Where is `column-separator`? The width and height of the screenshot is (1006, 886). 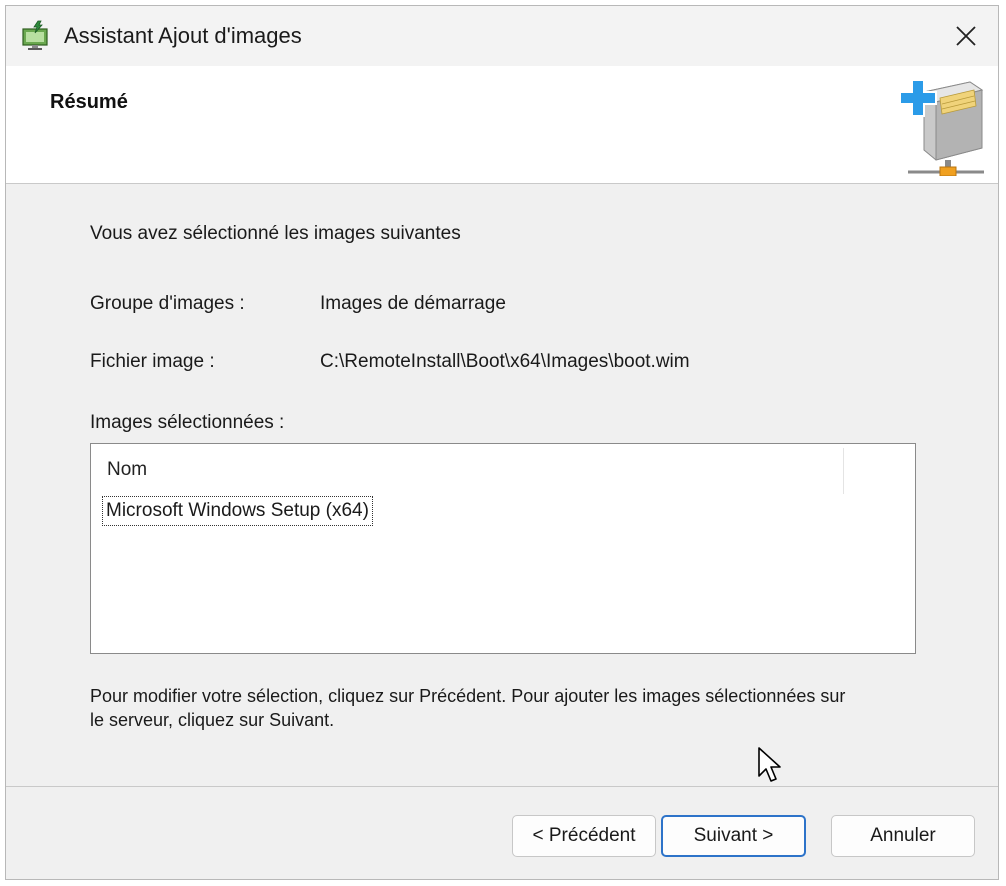 column-separator is located at coordinates (843, 471).